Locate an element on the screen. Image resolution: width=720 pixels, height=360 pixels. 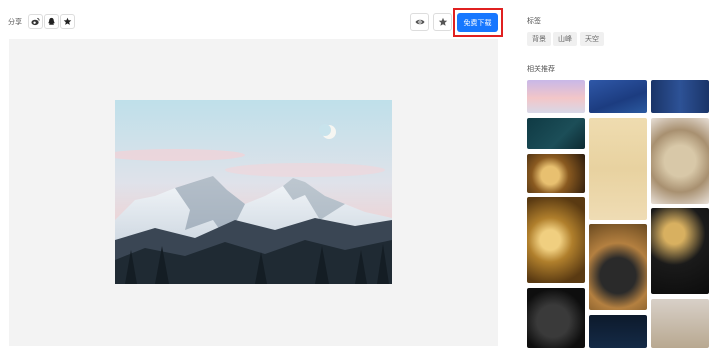
tag-item: 背景 is located at coordinates (539, 39).